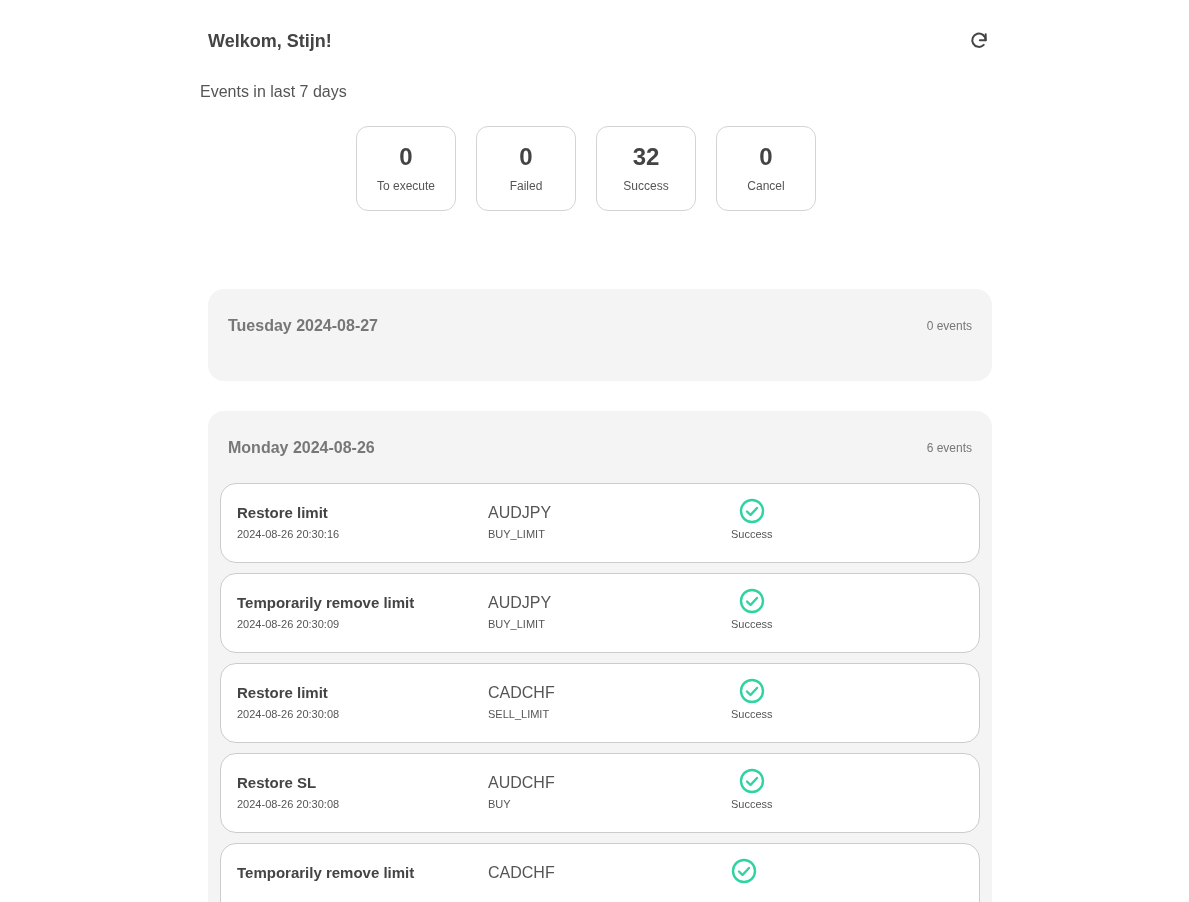  I want to click on event-count: 0 events, so click(949, 326).